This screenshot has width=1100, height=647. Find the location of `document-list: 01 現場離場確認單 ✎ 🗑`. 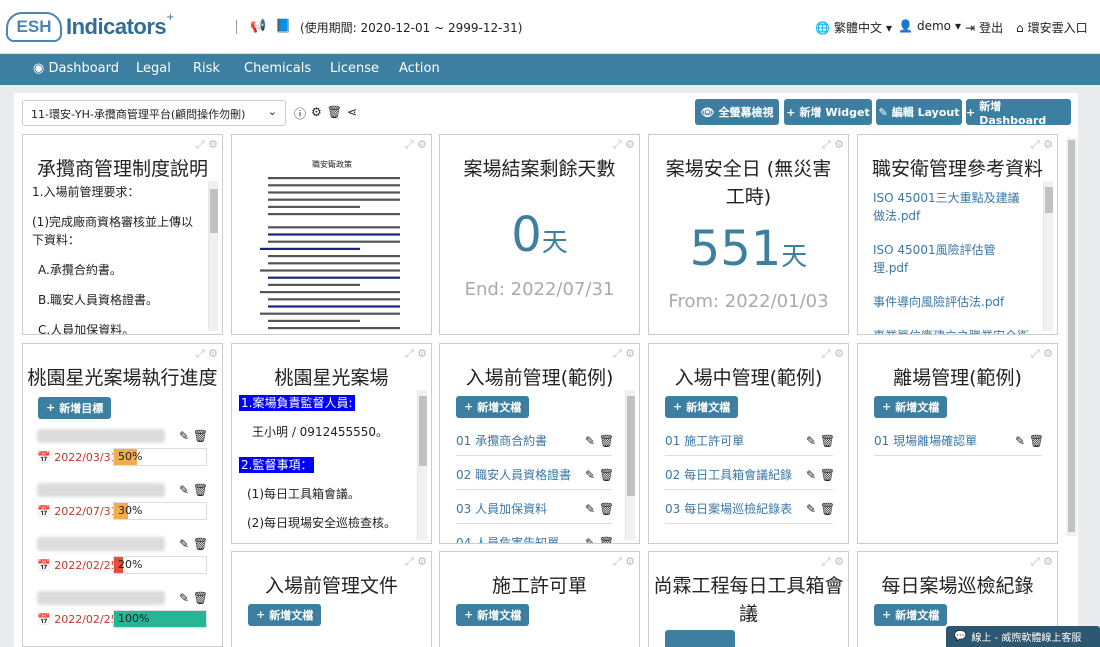

document-list: 01 現場離場確認單 ✎ 🗑 is located at coordinates (957, 443).